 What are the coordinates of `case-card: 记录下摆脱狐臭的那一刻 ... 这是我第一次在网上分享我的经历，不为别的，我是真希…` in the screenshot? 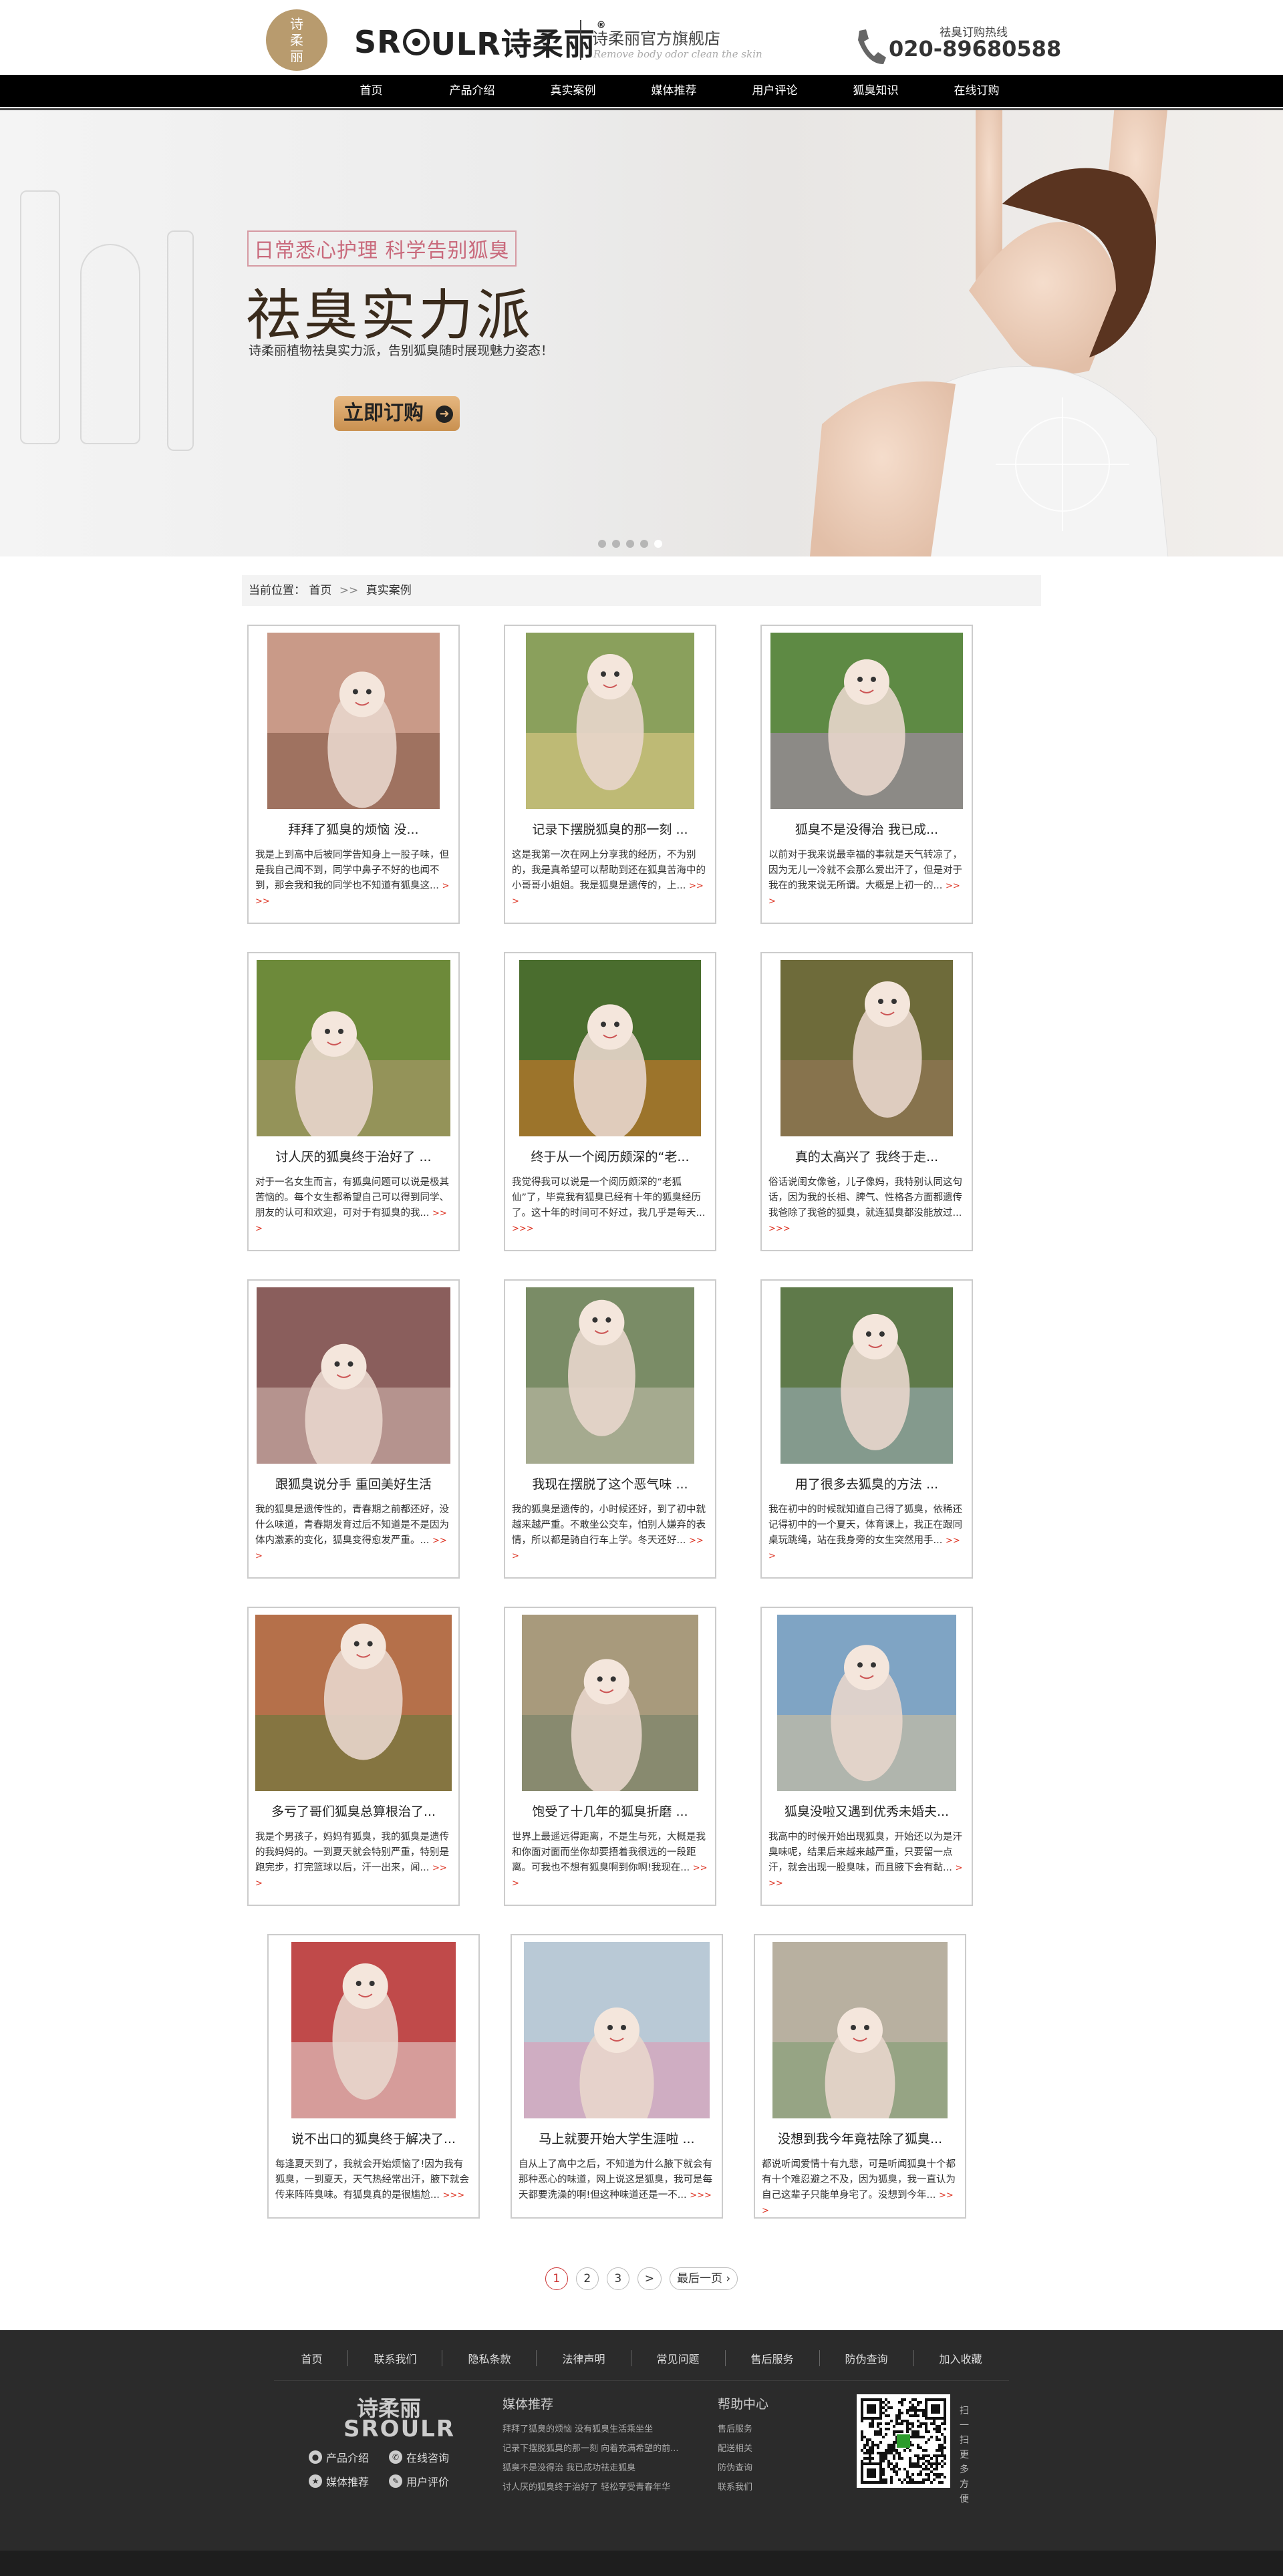 It's located at (610, 774).